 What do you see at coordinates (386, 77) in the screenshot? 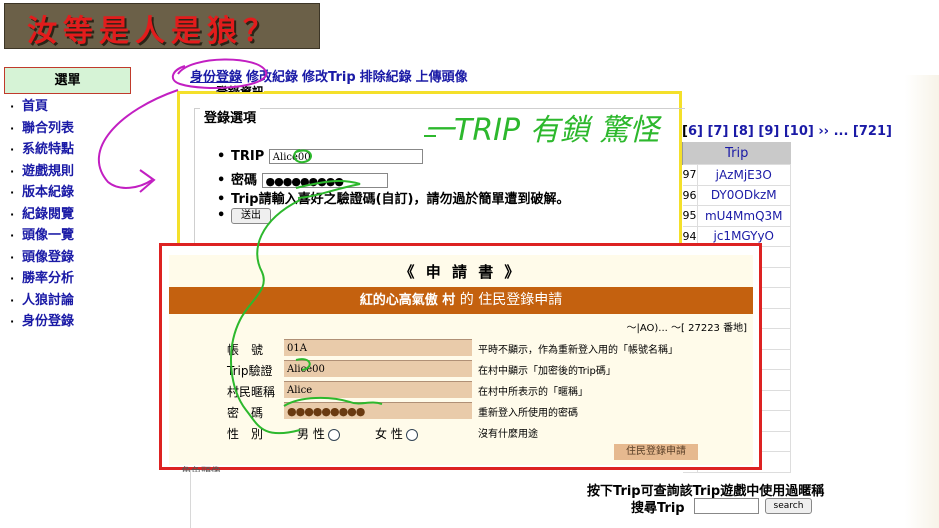
I see `nav-exclude-records: 排除紀錄` at bounding box center [386, 77].